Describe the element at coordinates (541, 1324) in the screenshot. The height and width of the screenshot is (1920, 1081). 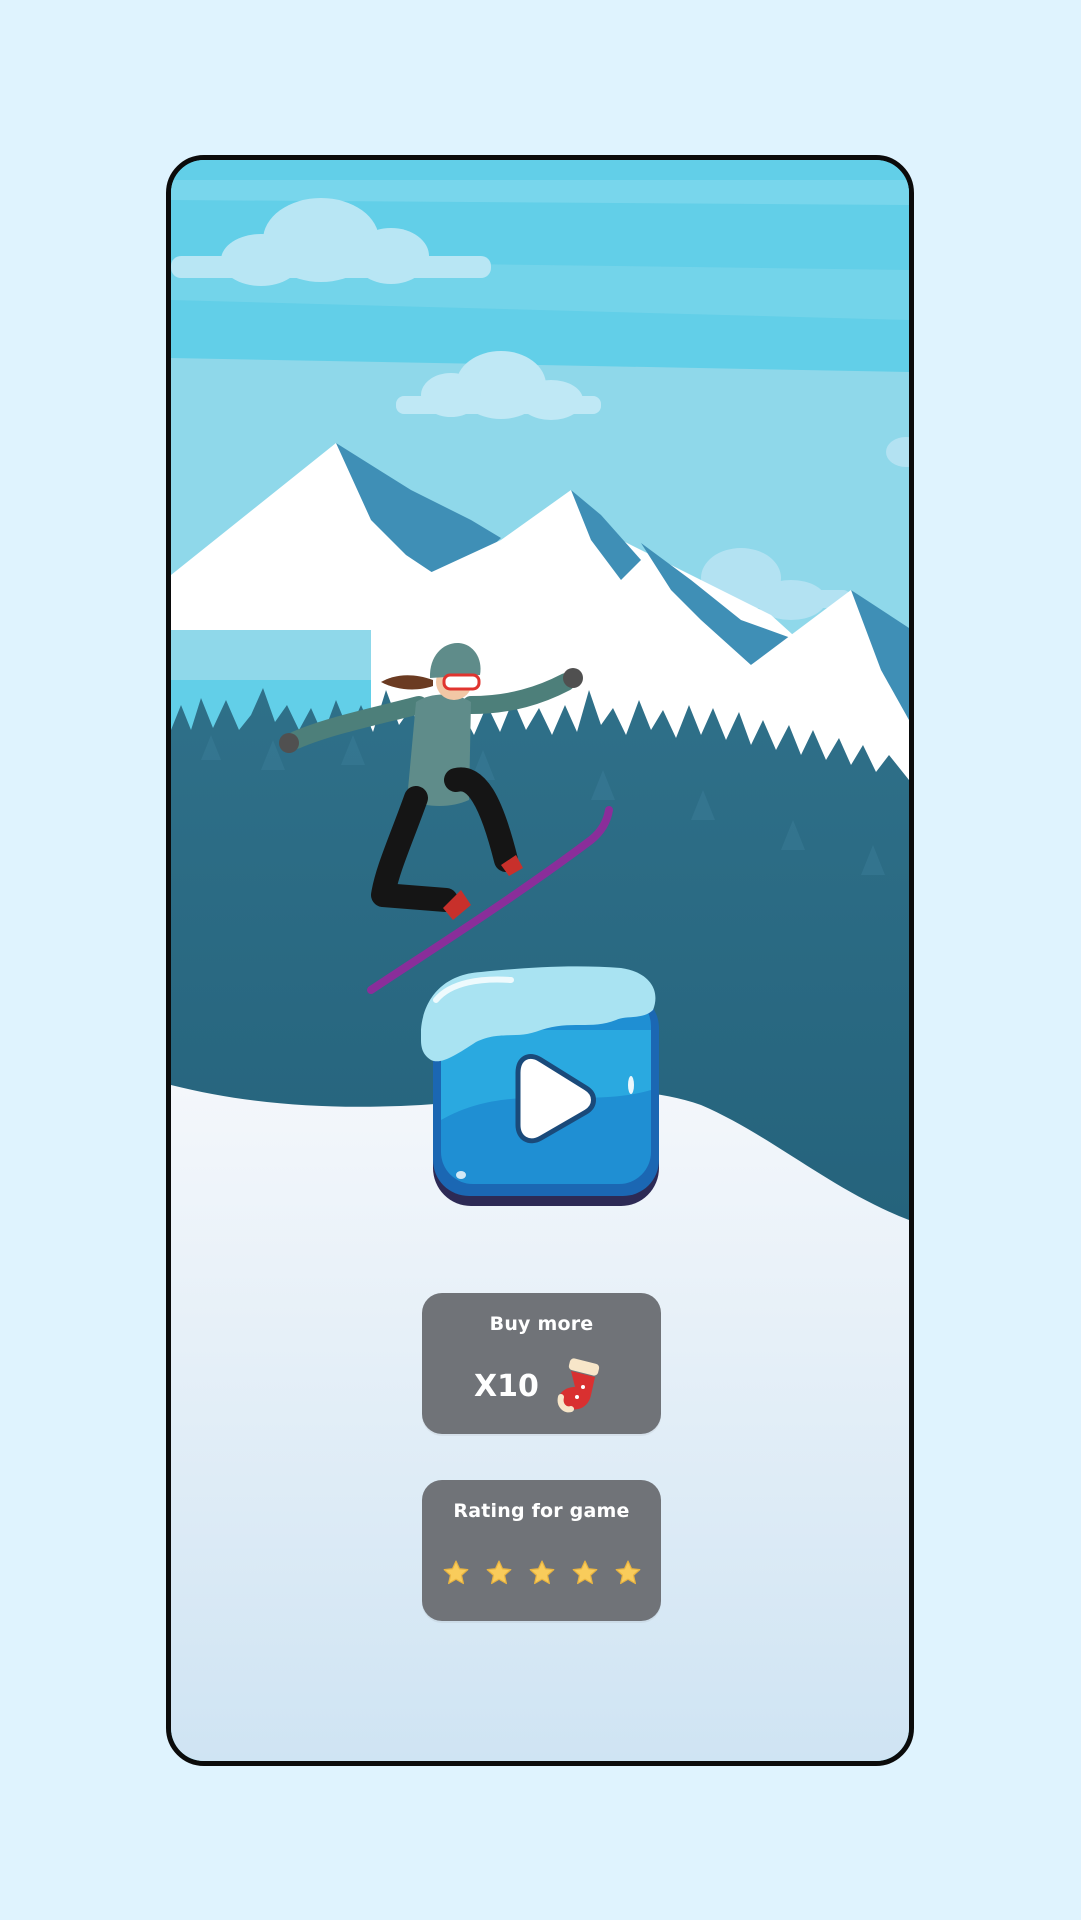
I see `buy-more-title: Buy more` at that location.